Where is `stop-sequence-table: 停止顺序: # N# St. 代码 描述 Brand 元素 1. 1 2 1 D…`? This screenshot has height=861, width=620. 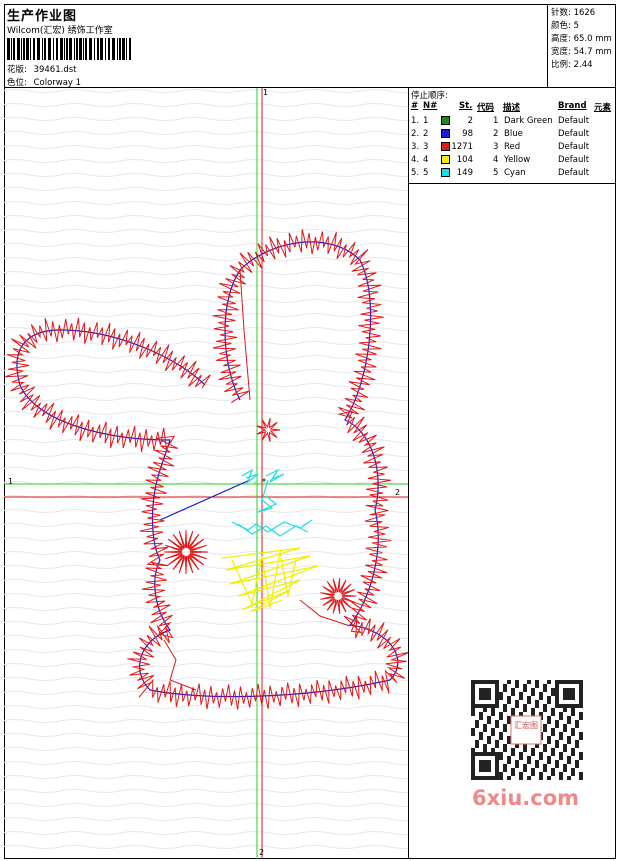 stop-sequence-table: 停止顺序: # N# St. 代码 描述 Brand 元素 1. 1 2 1 D… is located at coordinates (512, 136).